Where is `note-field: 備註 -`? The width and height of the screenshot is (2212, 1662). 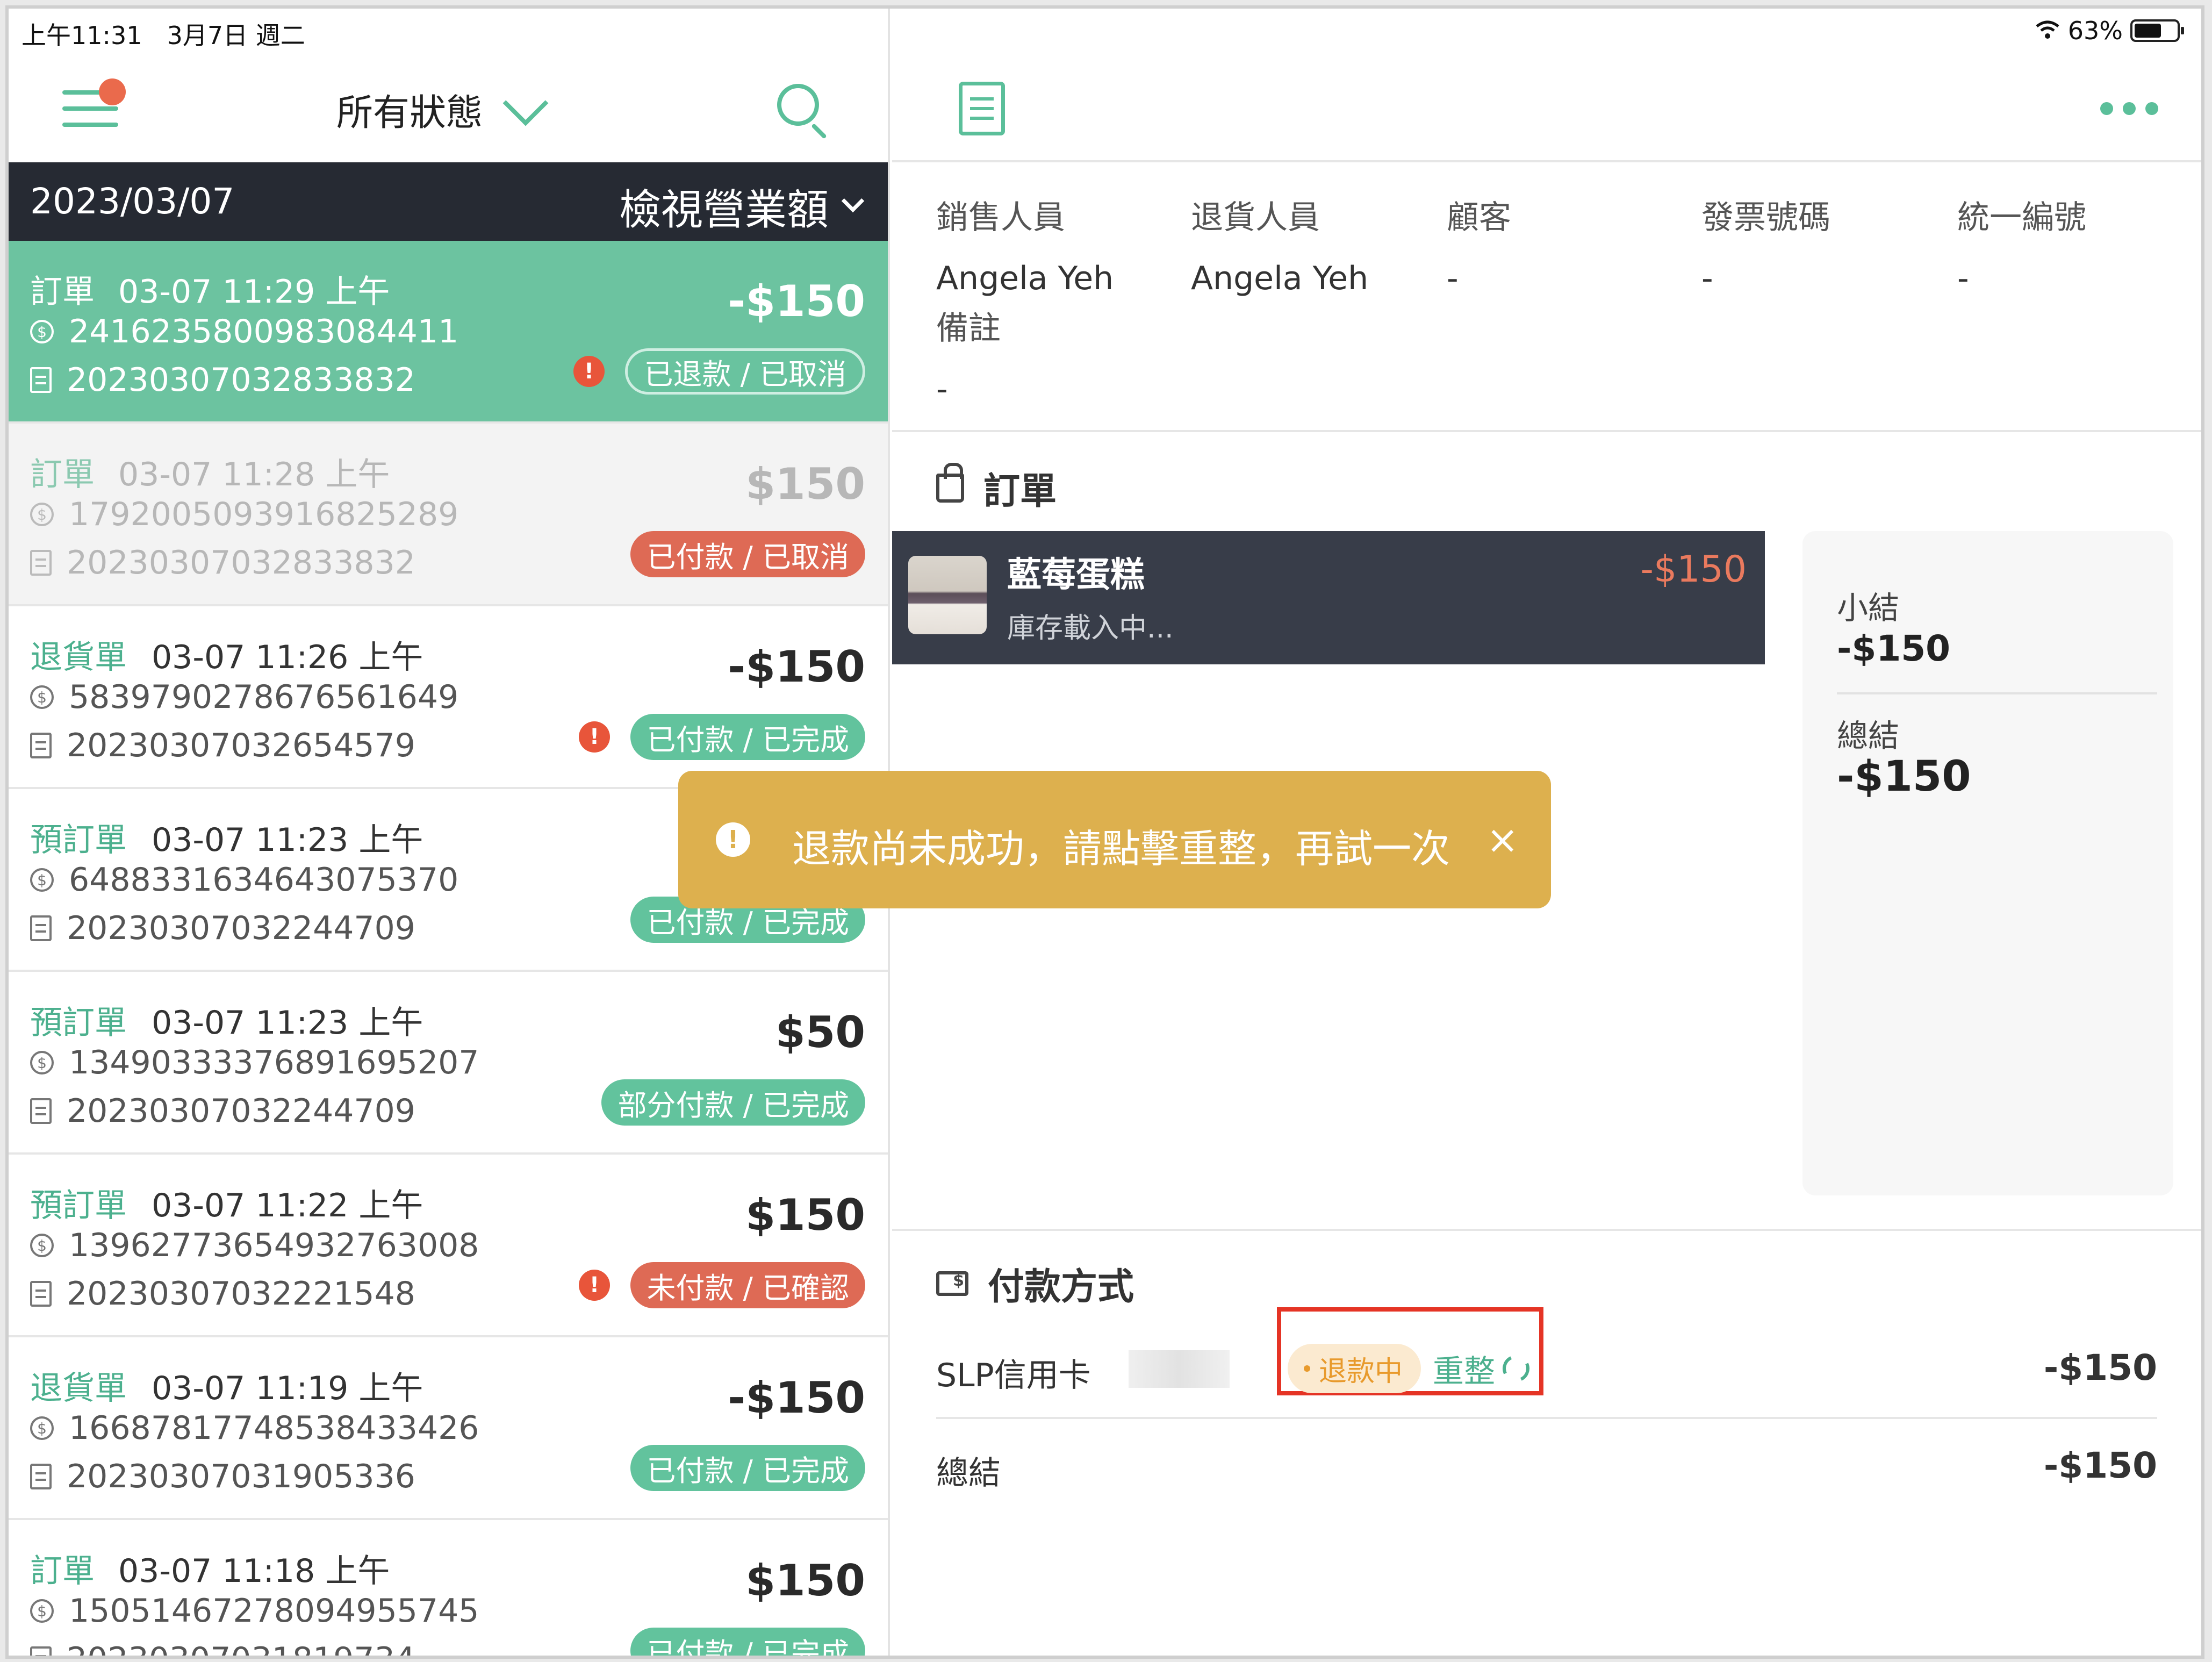
note-field: 備註 - is located at coordinates (968, 355).